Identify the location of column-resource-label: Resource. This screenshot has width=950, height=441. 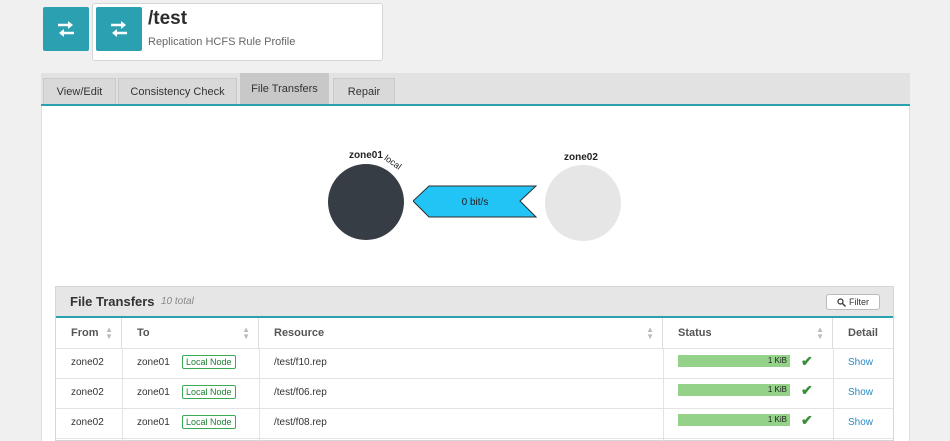
(299, 333).